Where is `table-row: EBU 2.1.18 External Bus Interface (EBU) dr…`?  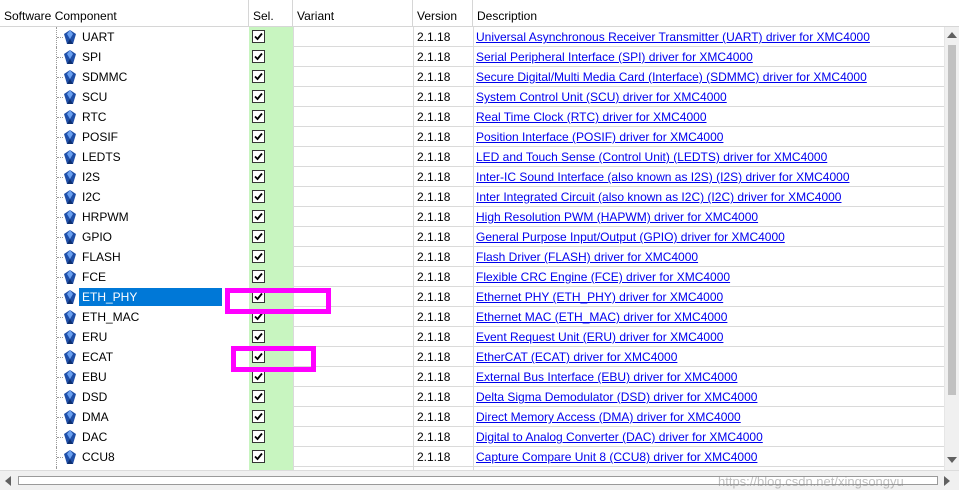 table-row: EBU 2.1.18 External Bus Interface (EBU) dr… is located at coordinates (472, 377).